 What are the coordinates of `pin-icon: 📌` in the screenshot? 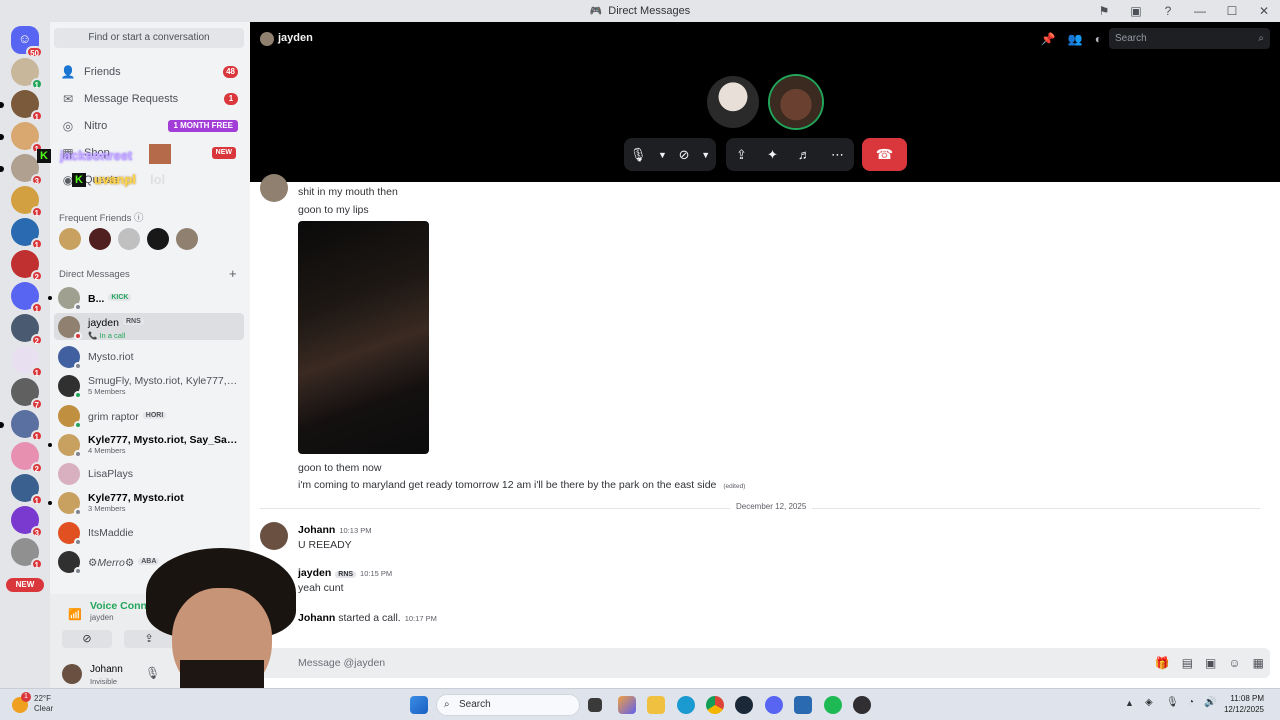 It's located at (1048, 39).